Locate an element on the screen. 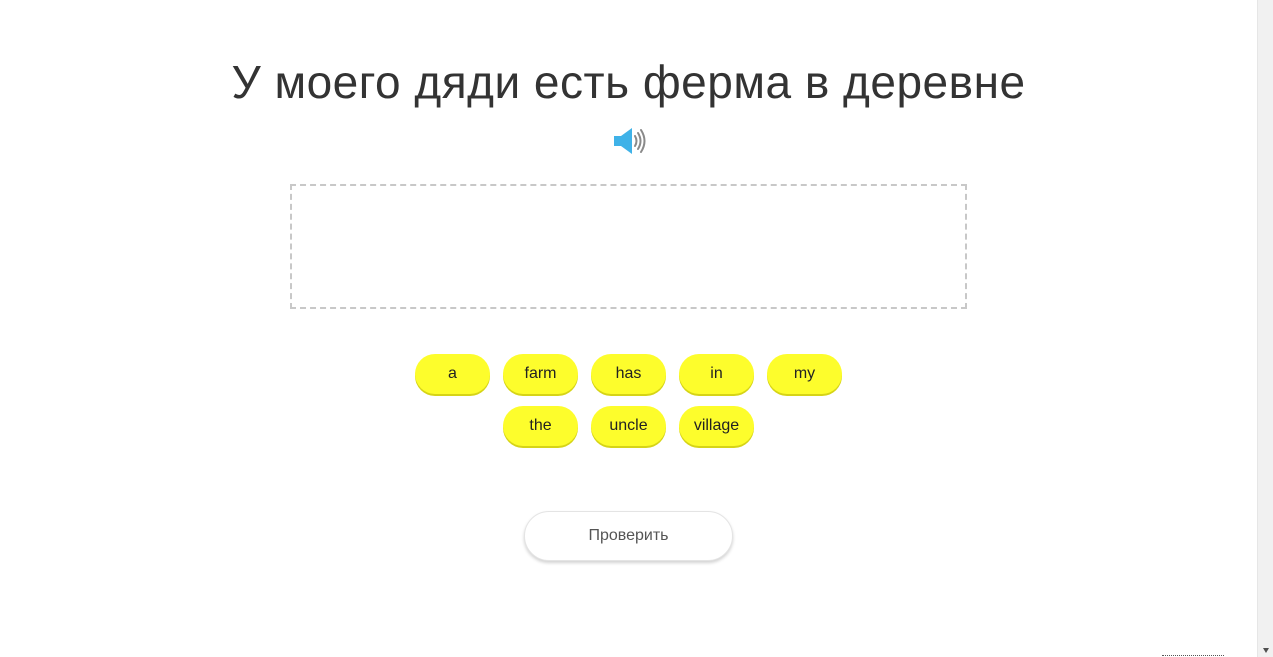 The height and width of the screenshot is (657, 1273). word-bank-row-2: the uncle village is located at coordinates (628, 426).